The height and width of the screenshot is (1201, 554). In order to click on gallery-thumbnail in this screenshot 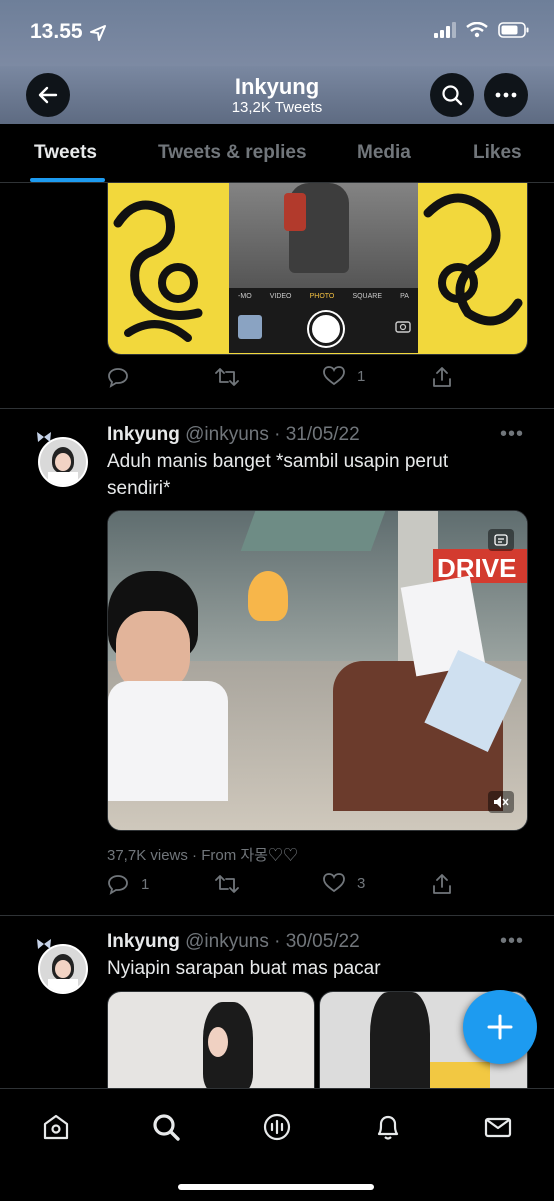, I will do `click(250, 327)`.